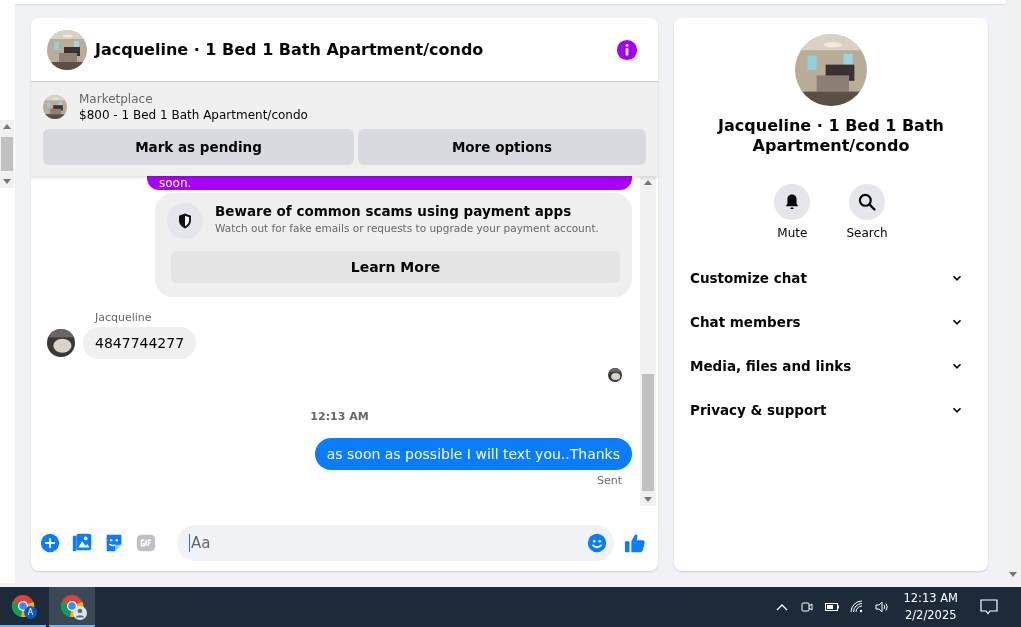  What do you see at coordinates (597, 543) in the screenshot?
I see `emoji-icon` at bounding box center [597, 543].